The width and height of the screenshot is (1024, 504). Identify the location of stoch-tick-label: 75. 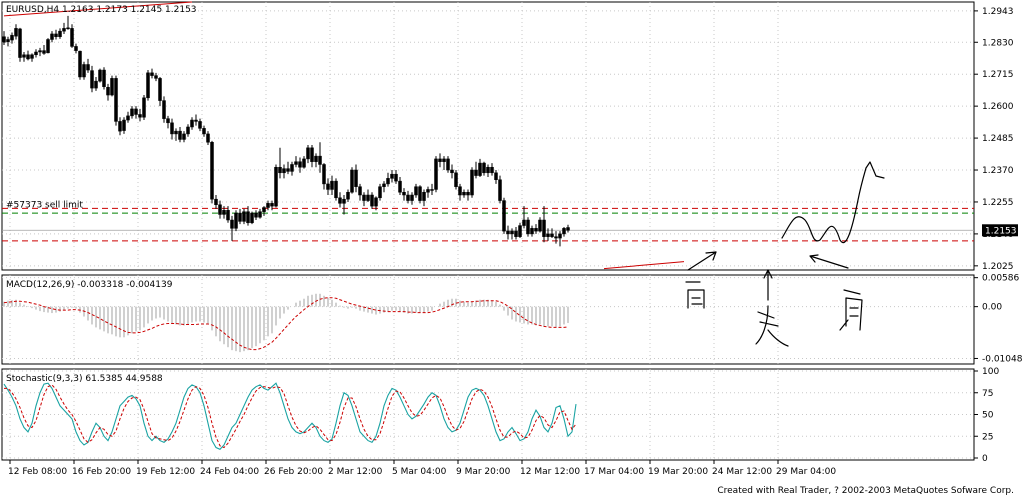
(987, 394).